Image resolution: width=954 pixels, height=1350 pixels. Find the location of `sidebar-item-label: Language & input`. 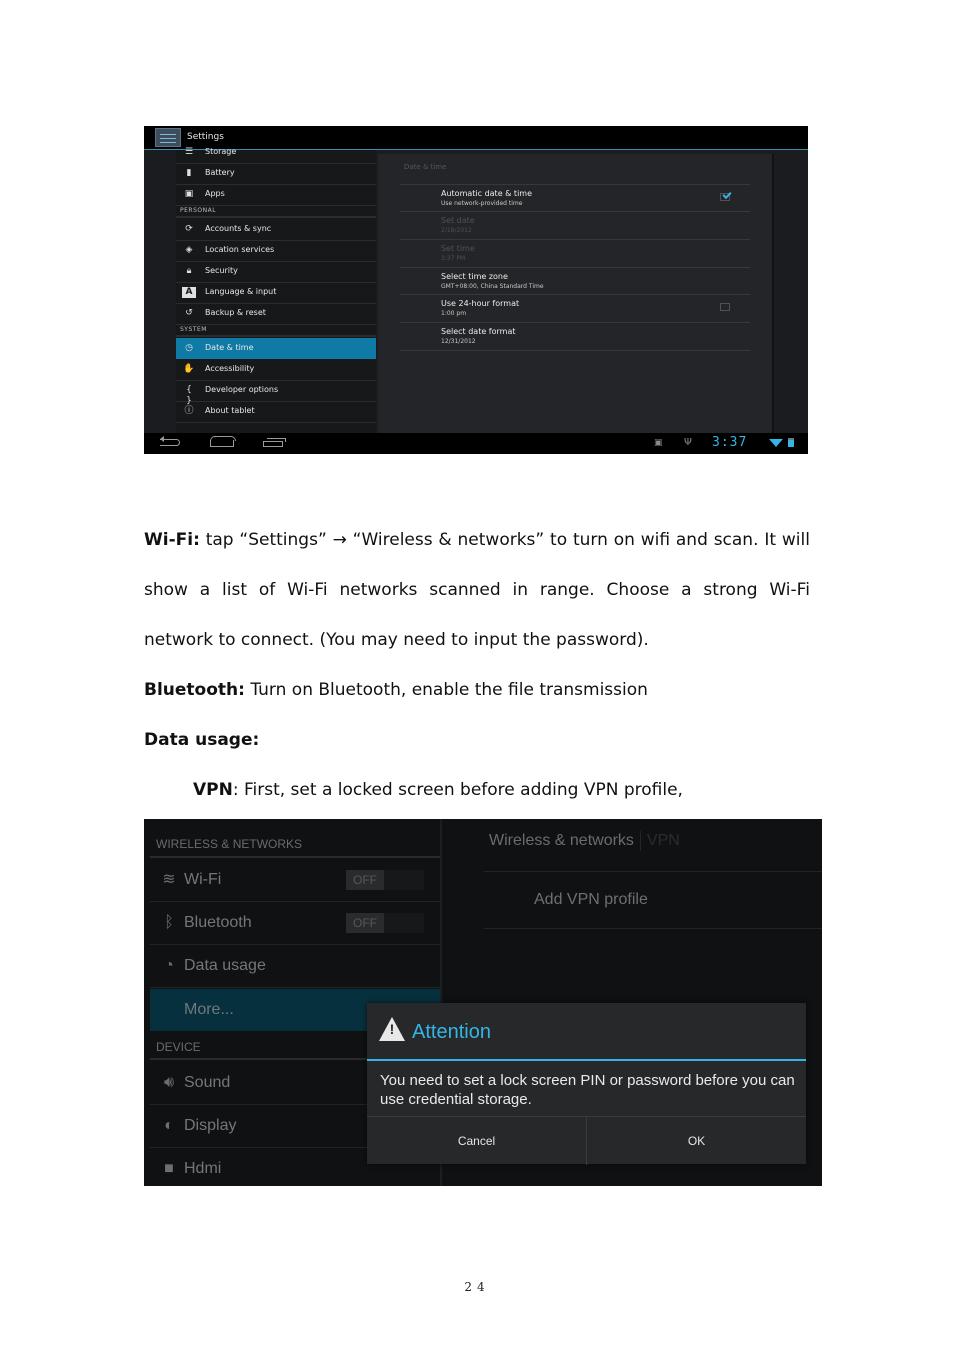

sidebar-item-label: Language & input is located at coordinates (241, 291).